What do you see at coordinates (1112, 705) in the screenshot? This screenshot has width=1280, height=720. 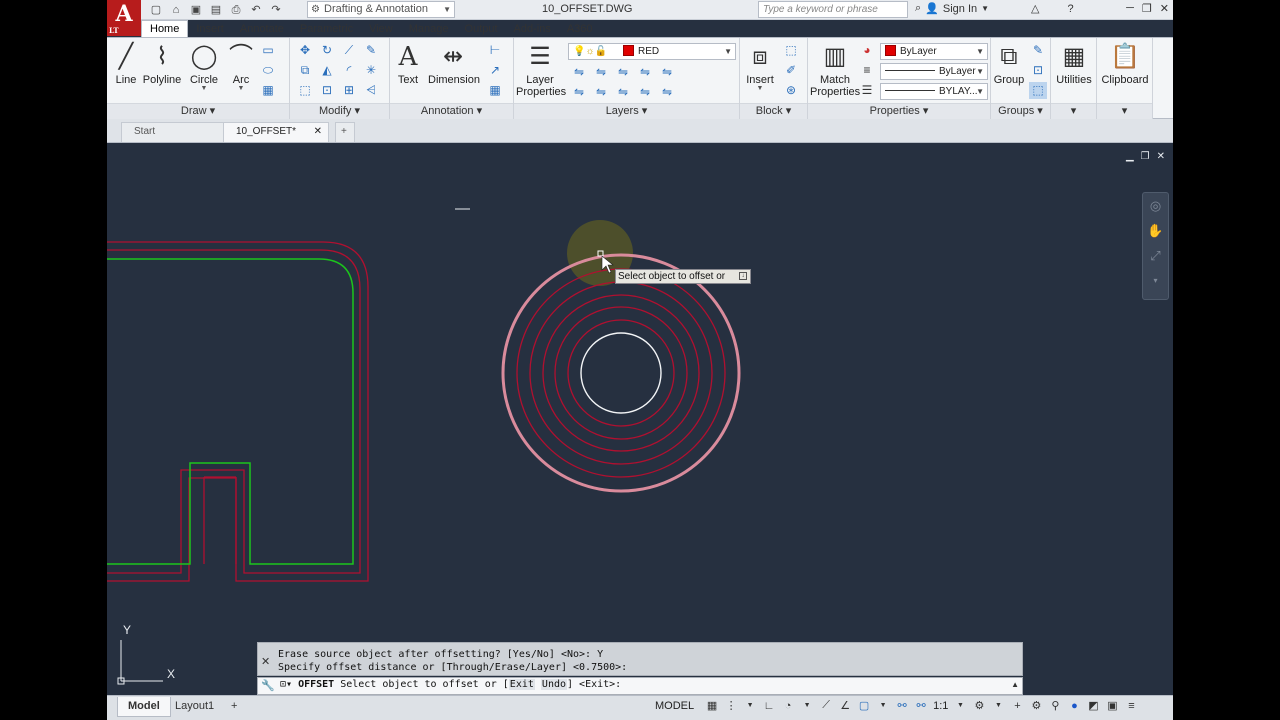 I see `clean-screen-icon: ▣` at bounding box center [1112, 705].